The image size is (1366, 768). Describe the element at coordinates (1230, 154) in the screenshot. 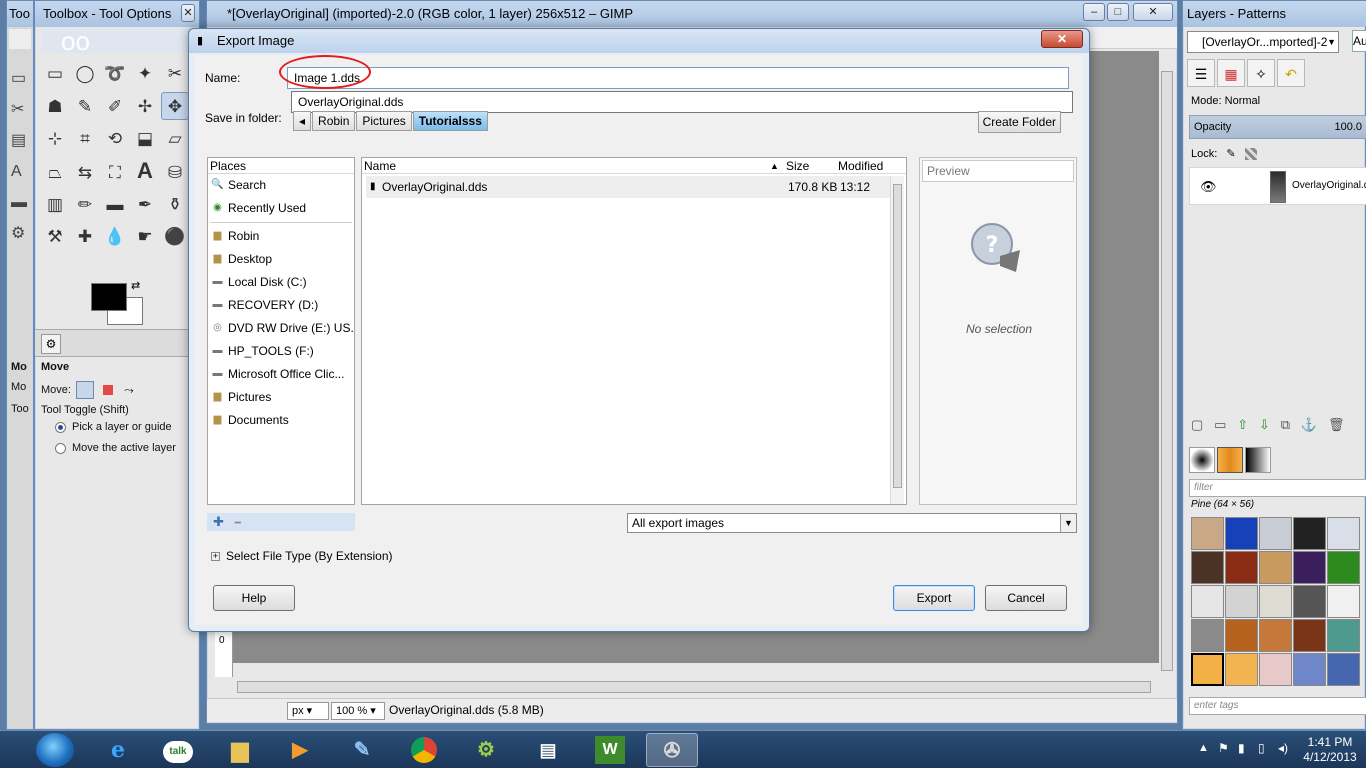

I see `lock-pixels-icon: ✎` at that location.